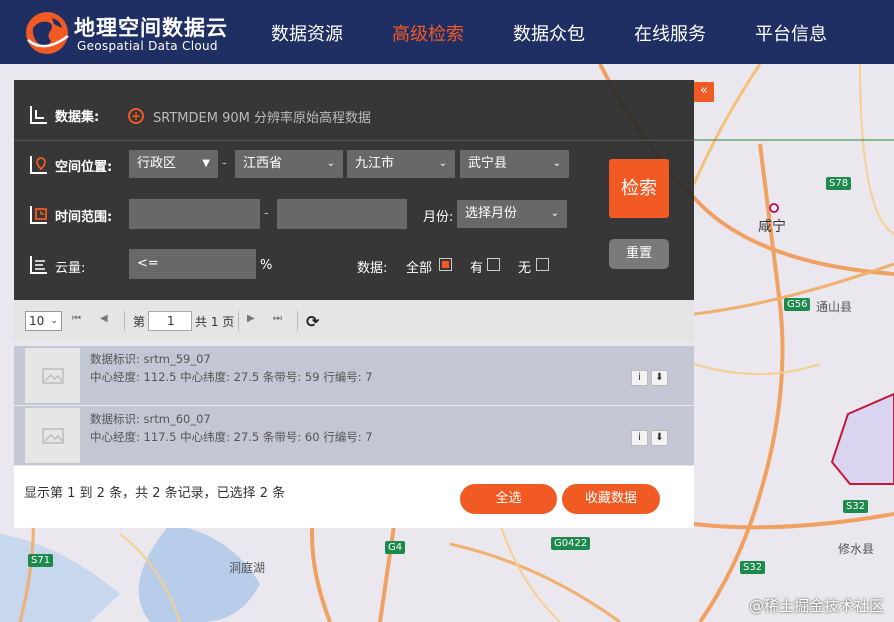  I want to click on prev-page-icon: ◀, so click(104, 318).